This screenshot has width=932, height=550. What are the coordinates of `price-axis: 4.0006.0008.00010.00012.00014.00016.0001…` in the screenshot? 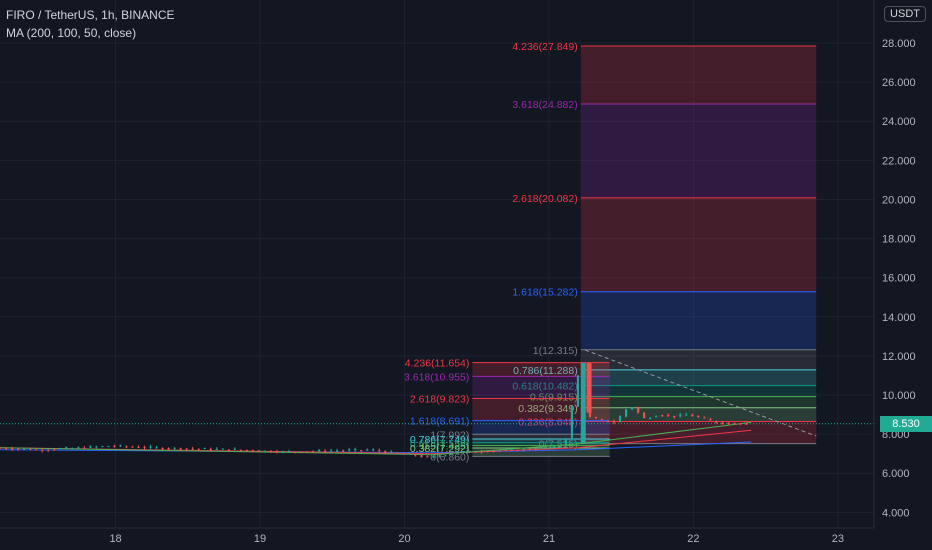 It's located at (902, 275).